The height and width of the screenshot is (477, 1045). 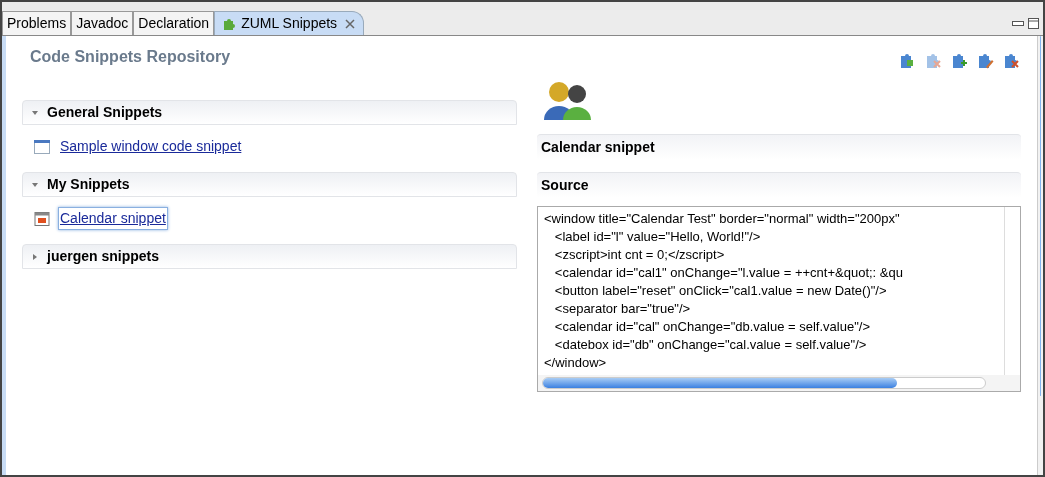 What do you see at coordinates (1040, 255) in the screenshot?
I see `vertical-scrollbar` at bounding box center [1040, 255].